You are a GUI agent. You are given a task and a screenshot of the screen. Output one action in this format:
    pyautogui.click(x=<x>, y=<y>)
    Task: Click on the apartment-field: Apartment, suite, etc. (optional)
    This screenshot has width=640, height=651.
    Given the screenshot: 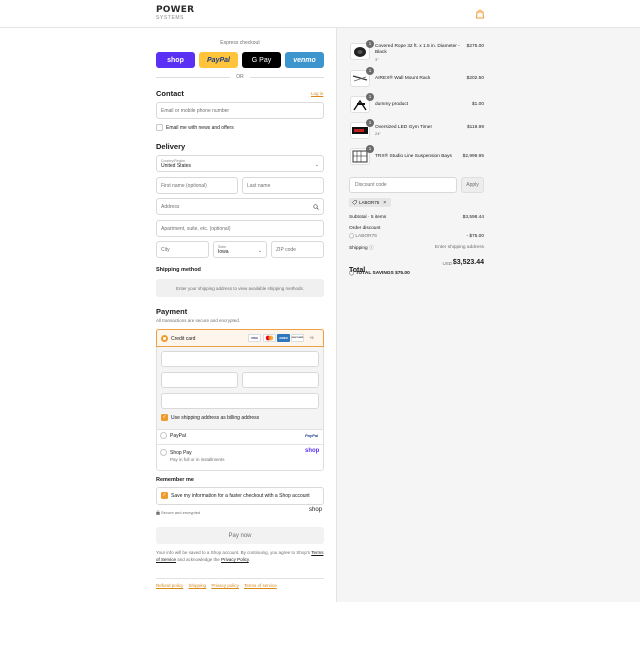 What is the action you would take?
    pyautogui.click(x=240, y=228)
    